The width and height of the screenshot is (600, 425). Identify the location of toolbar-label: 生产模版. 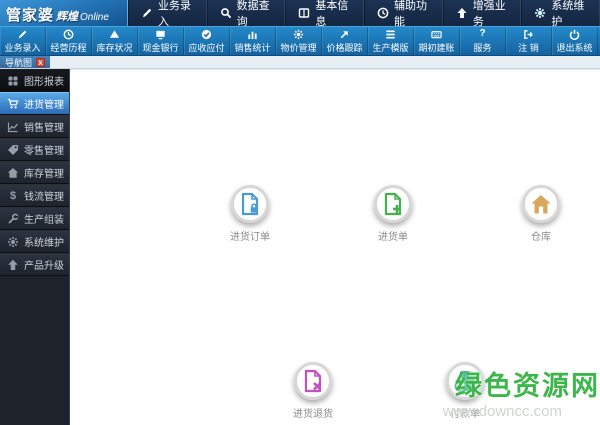
(390, 47).